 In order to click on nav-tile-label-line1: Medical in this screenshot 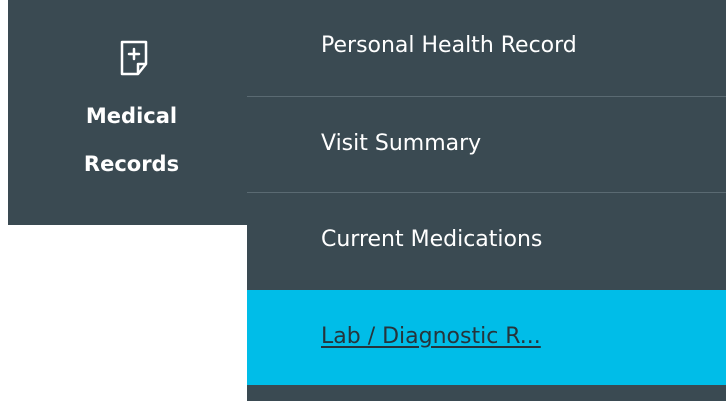, I will do `click(131, 116)`.